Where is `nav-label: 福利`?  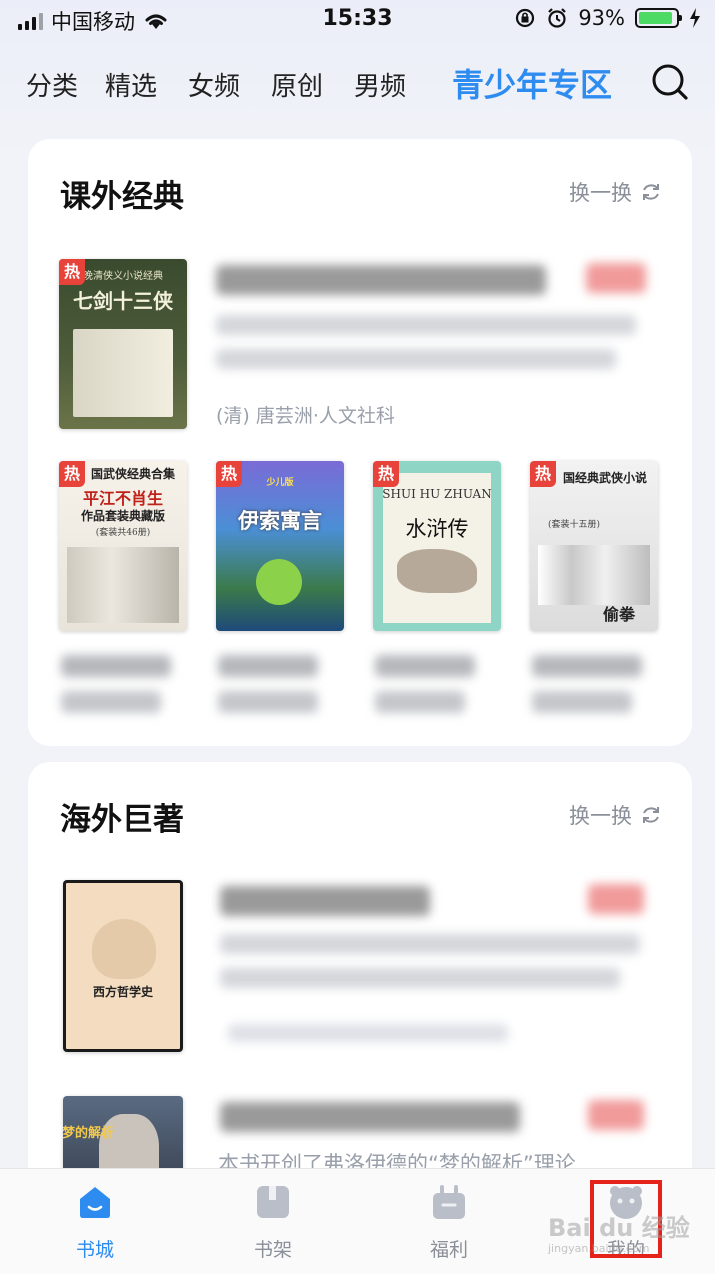 nav-label: 福利 is located at coordinates (448, 1250).